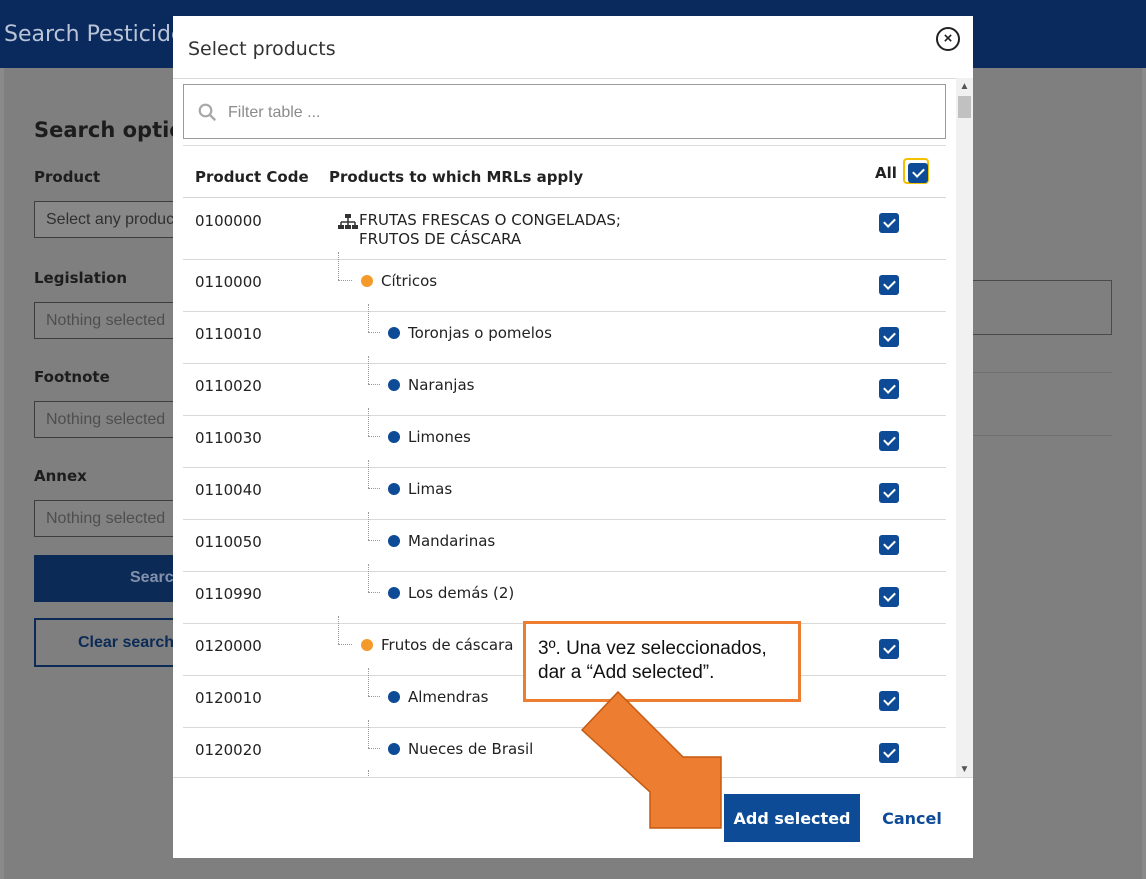 The image size is (1146, 879). I want to click on filter-input, so click(578, 112).